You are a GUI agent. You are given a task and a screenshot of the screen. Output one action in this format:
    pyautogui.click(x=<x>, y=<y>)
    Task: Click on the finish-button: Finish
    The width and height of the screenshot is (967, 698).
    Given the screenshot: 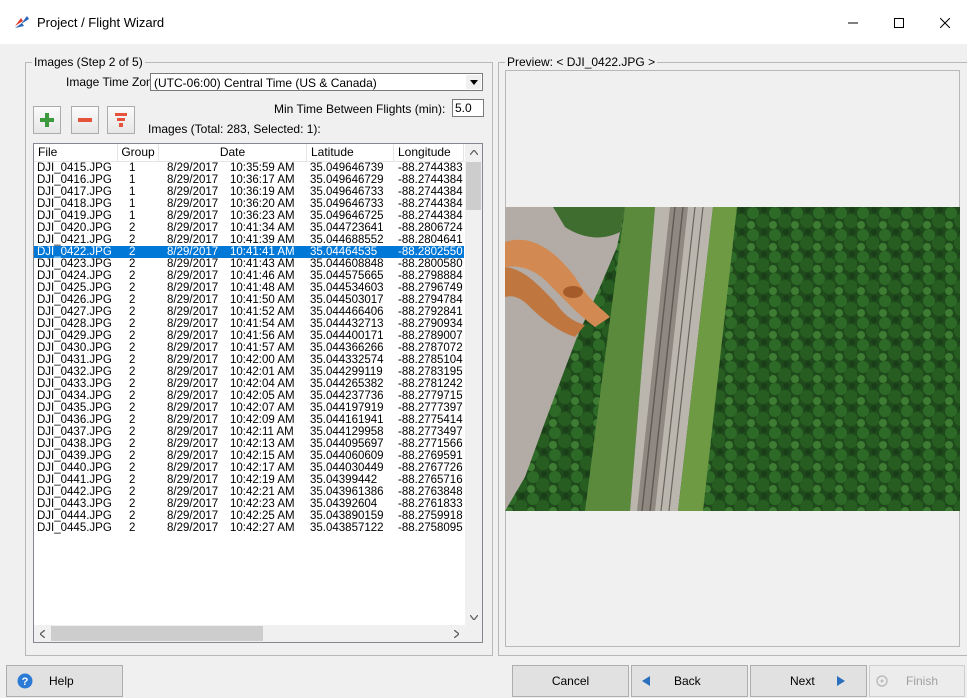 What is the action you would take?
    pyautogui.click(x=917, y=681)
    